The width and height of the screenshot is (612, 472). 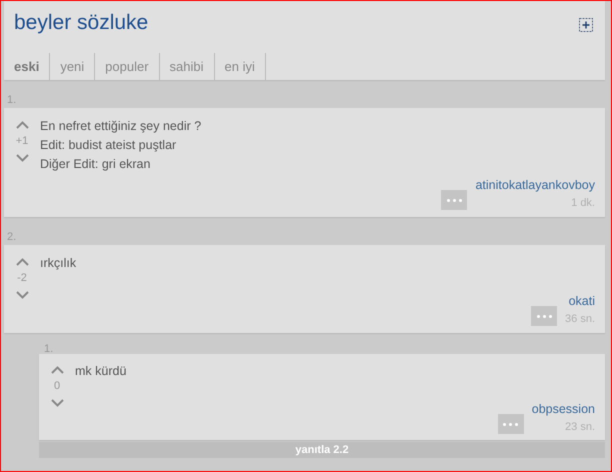 What do you see at coordinates (59, 263) in the screenshot?
I see `entry-text: ırkçılık` at bounding box center [59, 263].